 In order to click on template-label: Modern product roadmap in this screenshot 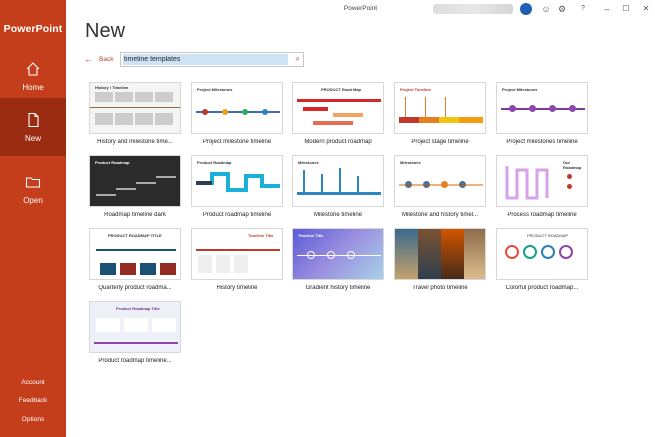, I will do `click(338, 142)`.